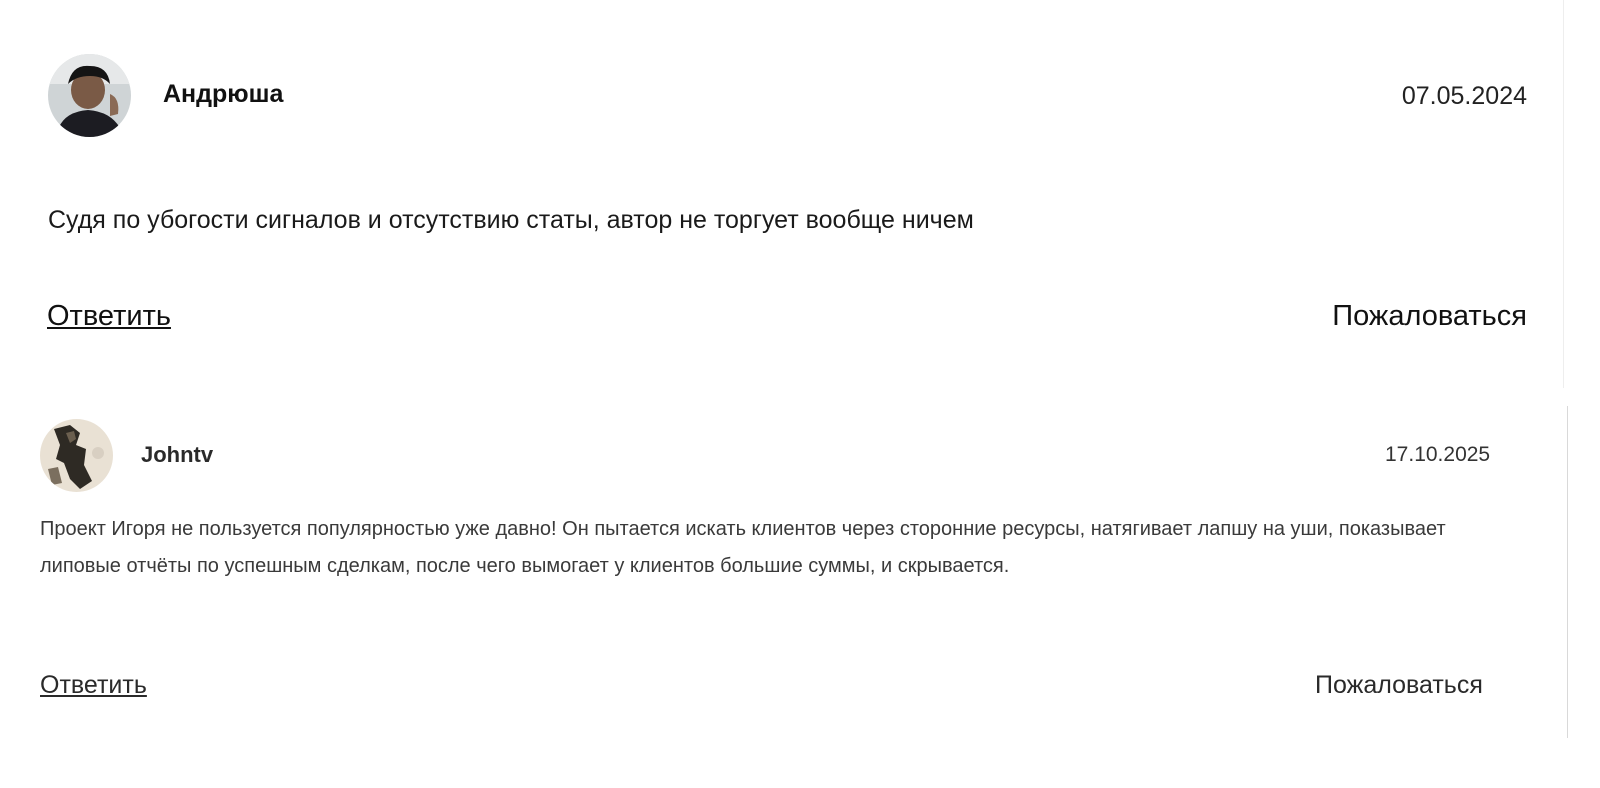  What do you see at coordinates (177, 454) in the screenshot?
I see `comment-author: Johntv` at bounding box center [177, 454].